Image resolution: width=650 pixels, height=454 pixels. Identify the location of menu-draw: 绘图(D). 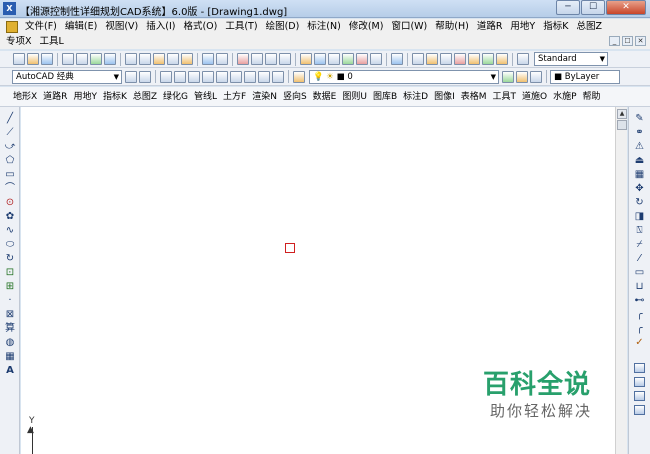
(283, 26).